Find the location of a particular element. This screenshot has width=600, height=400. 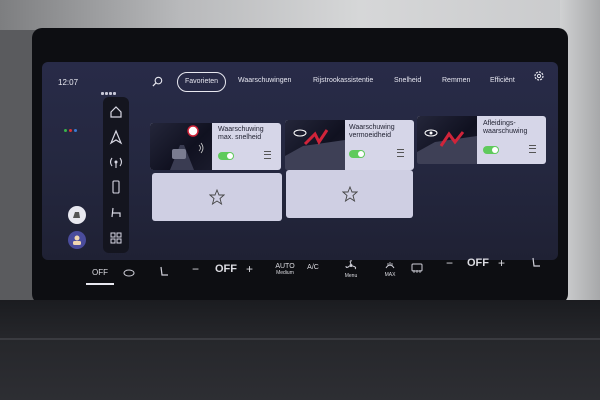

card-title-line: Afleidings- is located at coordinates (499, 123).